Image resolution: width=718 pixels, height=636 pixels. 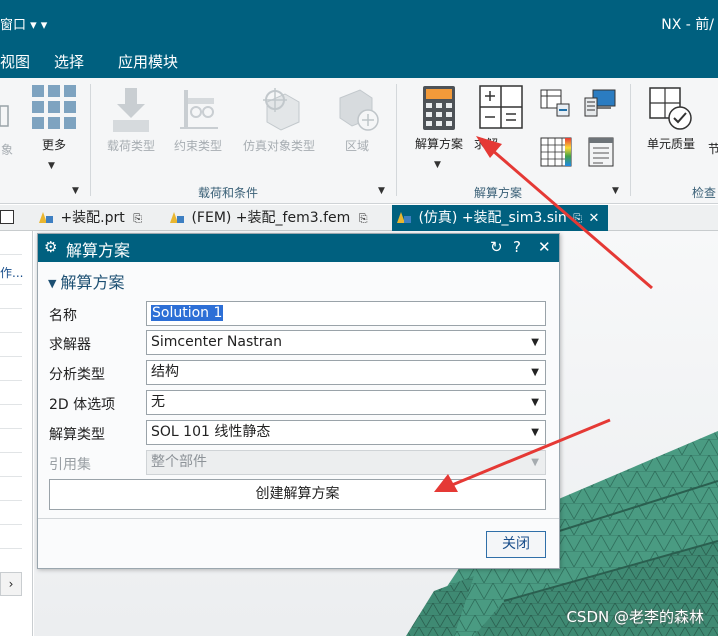 What do you see at coordinates (556, 153) in the screenshot?
I see `results-table-button` at bounding box center [556, 153].